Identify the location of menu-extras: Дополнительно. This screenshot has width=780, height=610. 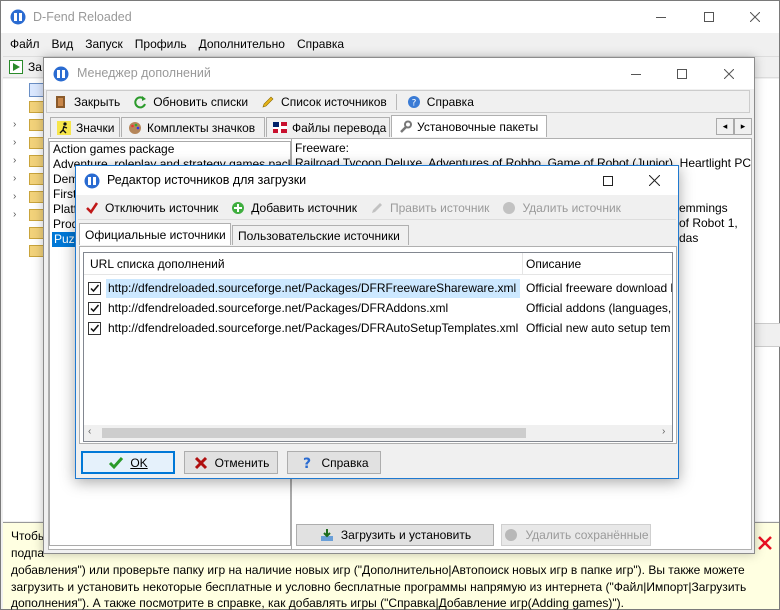
(242, 44).